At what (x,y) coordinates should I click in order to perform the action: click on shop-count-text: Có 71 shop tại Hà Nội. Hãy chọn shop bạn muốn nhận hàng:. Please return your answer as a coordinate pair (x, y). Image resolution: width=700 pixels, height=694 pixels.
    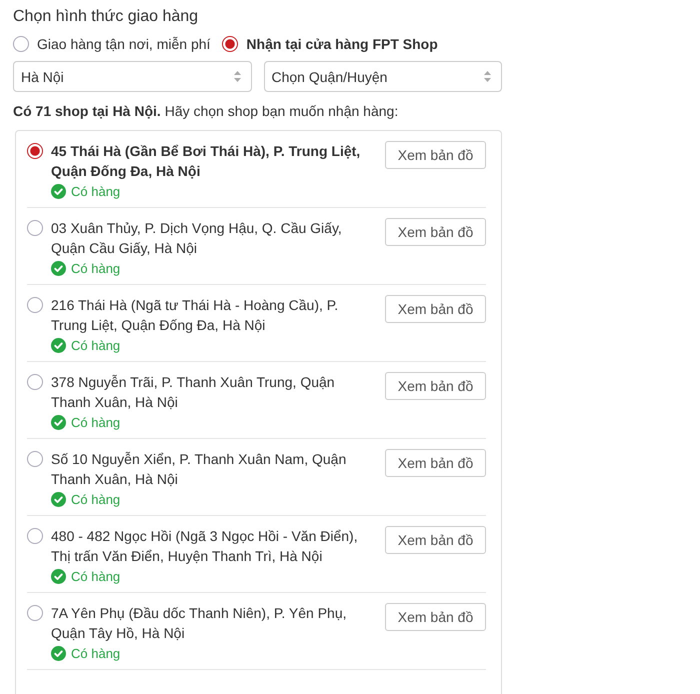
    Looking at the image, I should click on (206, 111).